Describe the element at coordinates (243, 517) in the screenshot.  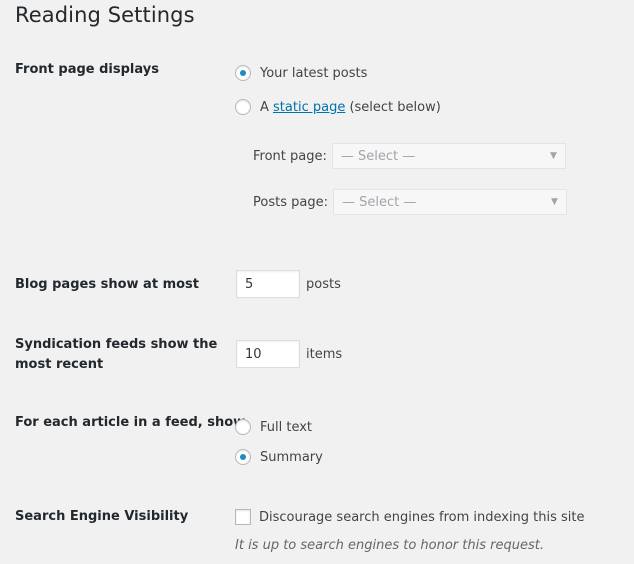
I see `discourage-search-checkbox` at that location.